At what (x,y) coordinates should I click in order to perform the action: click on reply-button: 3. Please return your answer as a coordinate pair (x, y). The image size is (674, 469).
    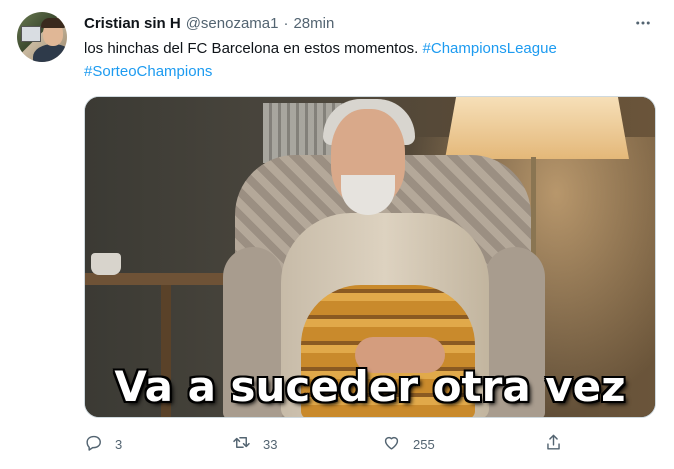
    Looking at the image, I should click on (103, 444).